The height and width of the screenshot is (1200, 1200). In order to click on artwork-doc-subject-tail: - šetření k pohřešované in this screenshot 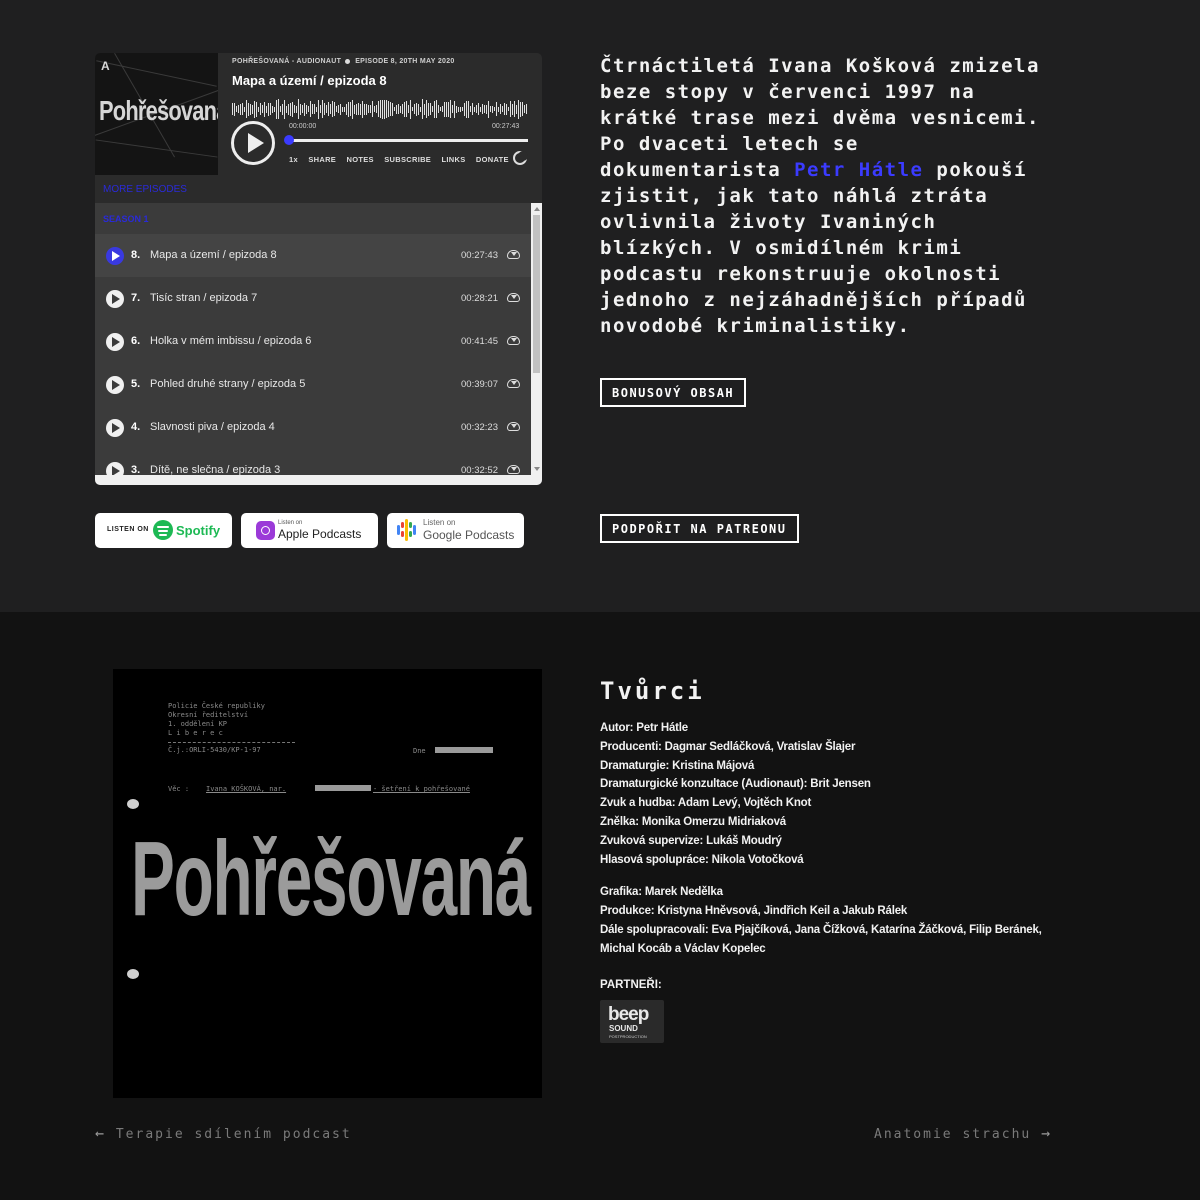, I will do `click(421, 789)`.